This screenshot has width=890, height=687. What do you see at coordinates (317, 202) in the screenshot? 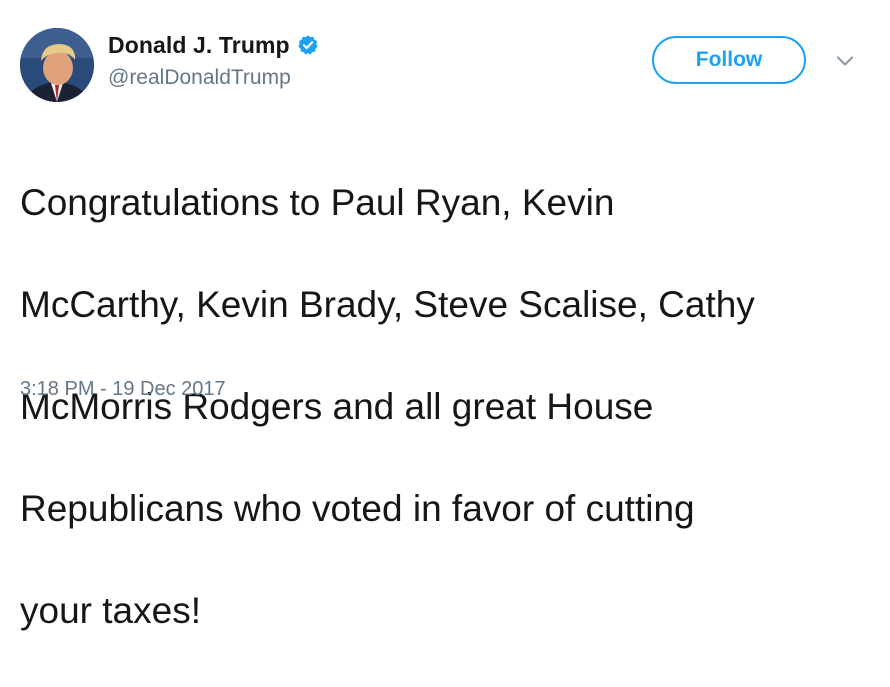
I see `tweet-text-line: Congratulations to Paul Ryan, Kevin` at bounding box center [317, 202].